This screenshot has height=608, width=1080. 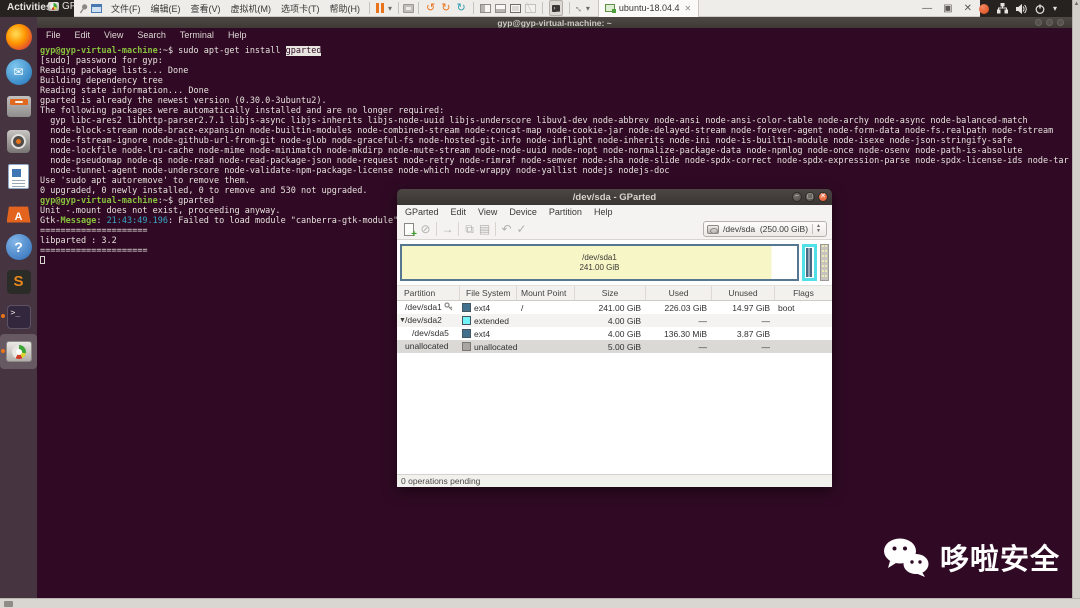 I want to click on vm-snapshot-take-icon: ↺, so click(x=430, y=8).